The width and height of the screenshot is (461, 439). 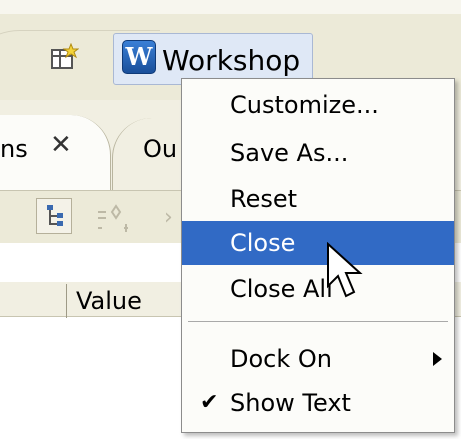 What do you see at coordinates (209, 402) in the screenshot?
I see `checkmark-icon: ✔` at bounding box center [209, 402].